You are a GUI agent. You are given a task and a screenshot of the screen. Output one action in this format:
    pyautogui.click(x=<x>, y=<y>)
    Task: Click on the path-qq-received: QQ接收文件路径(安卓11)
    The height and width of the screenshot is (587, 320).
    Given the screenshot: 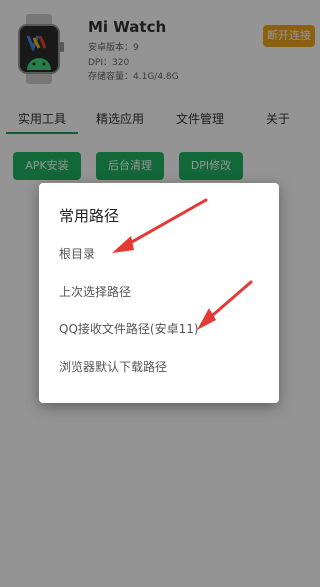 What is the action you would take?
    pyautogui.click(x=129, y=328)
    